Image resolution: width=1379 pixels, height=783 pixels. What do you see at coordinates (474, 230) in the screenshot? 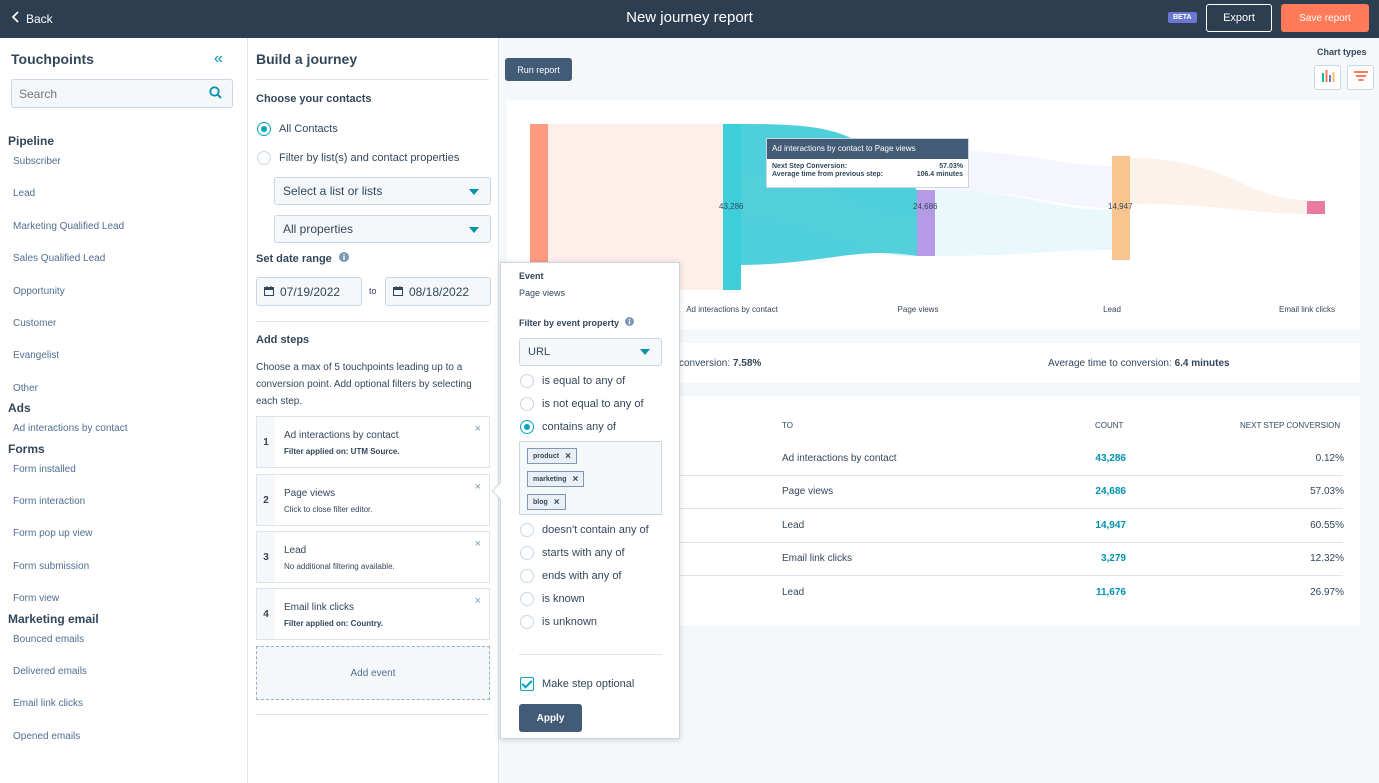
I see `caret-down-icon` at bounding box center [474, 230].